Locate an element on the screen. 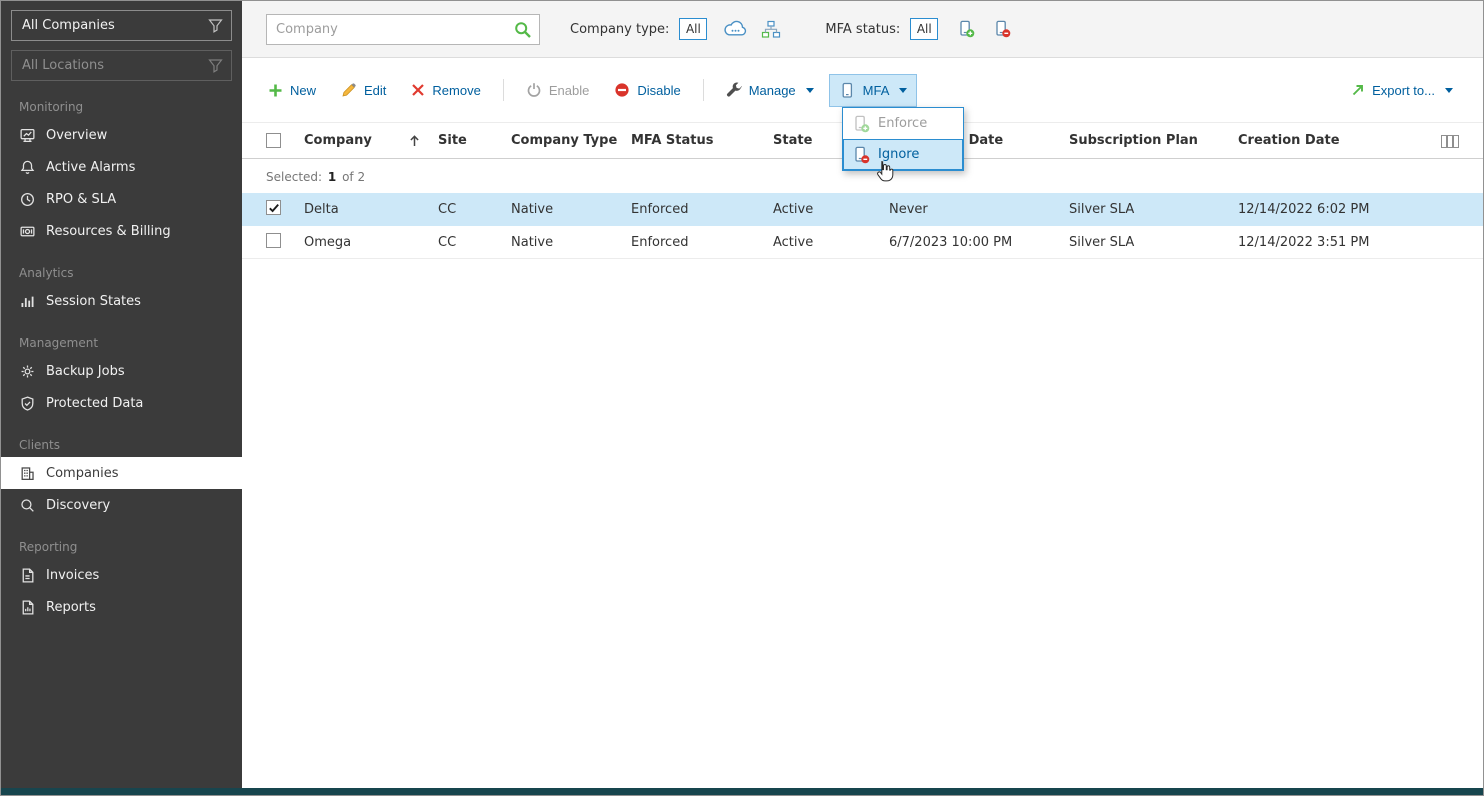 The image size is (1484, 796). company-type-cloud-button is located at coordinates (735, 29).